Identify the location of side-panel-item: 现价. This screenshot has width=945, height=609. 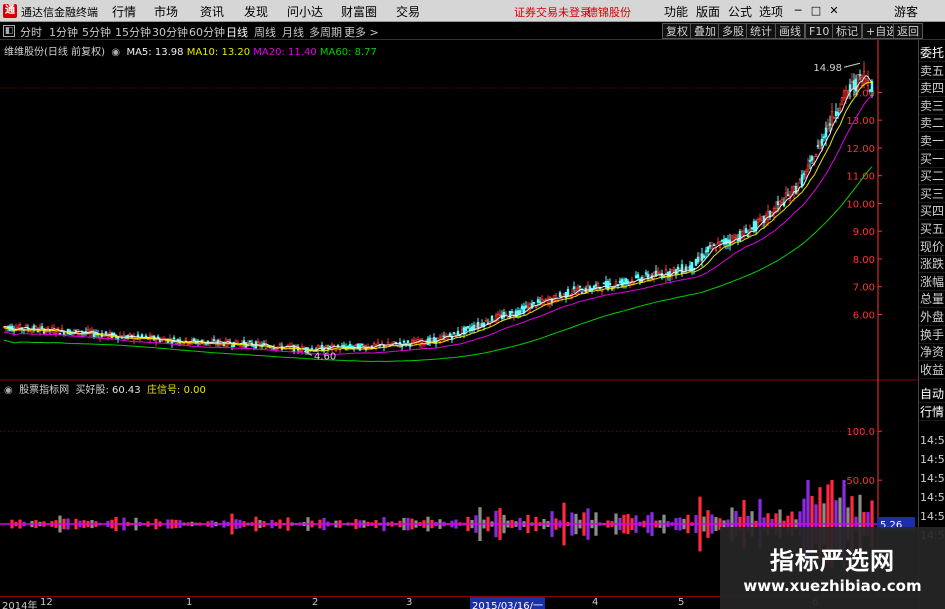
(932, 247).